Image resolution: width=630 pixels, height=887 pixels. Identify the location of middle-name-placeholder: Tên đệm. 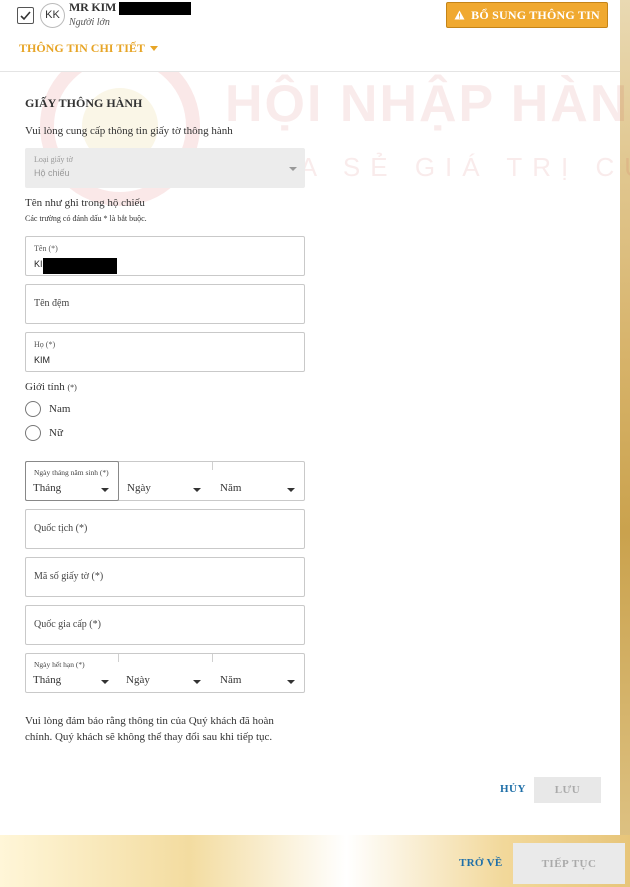
(52, 303).